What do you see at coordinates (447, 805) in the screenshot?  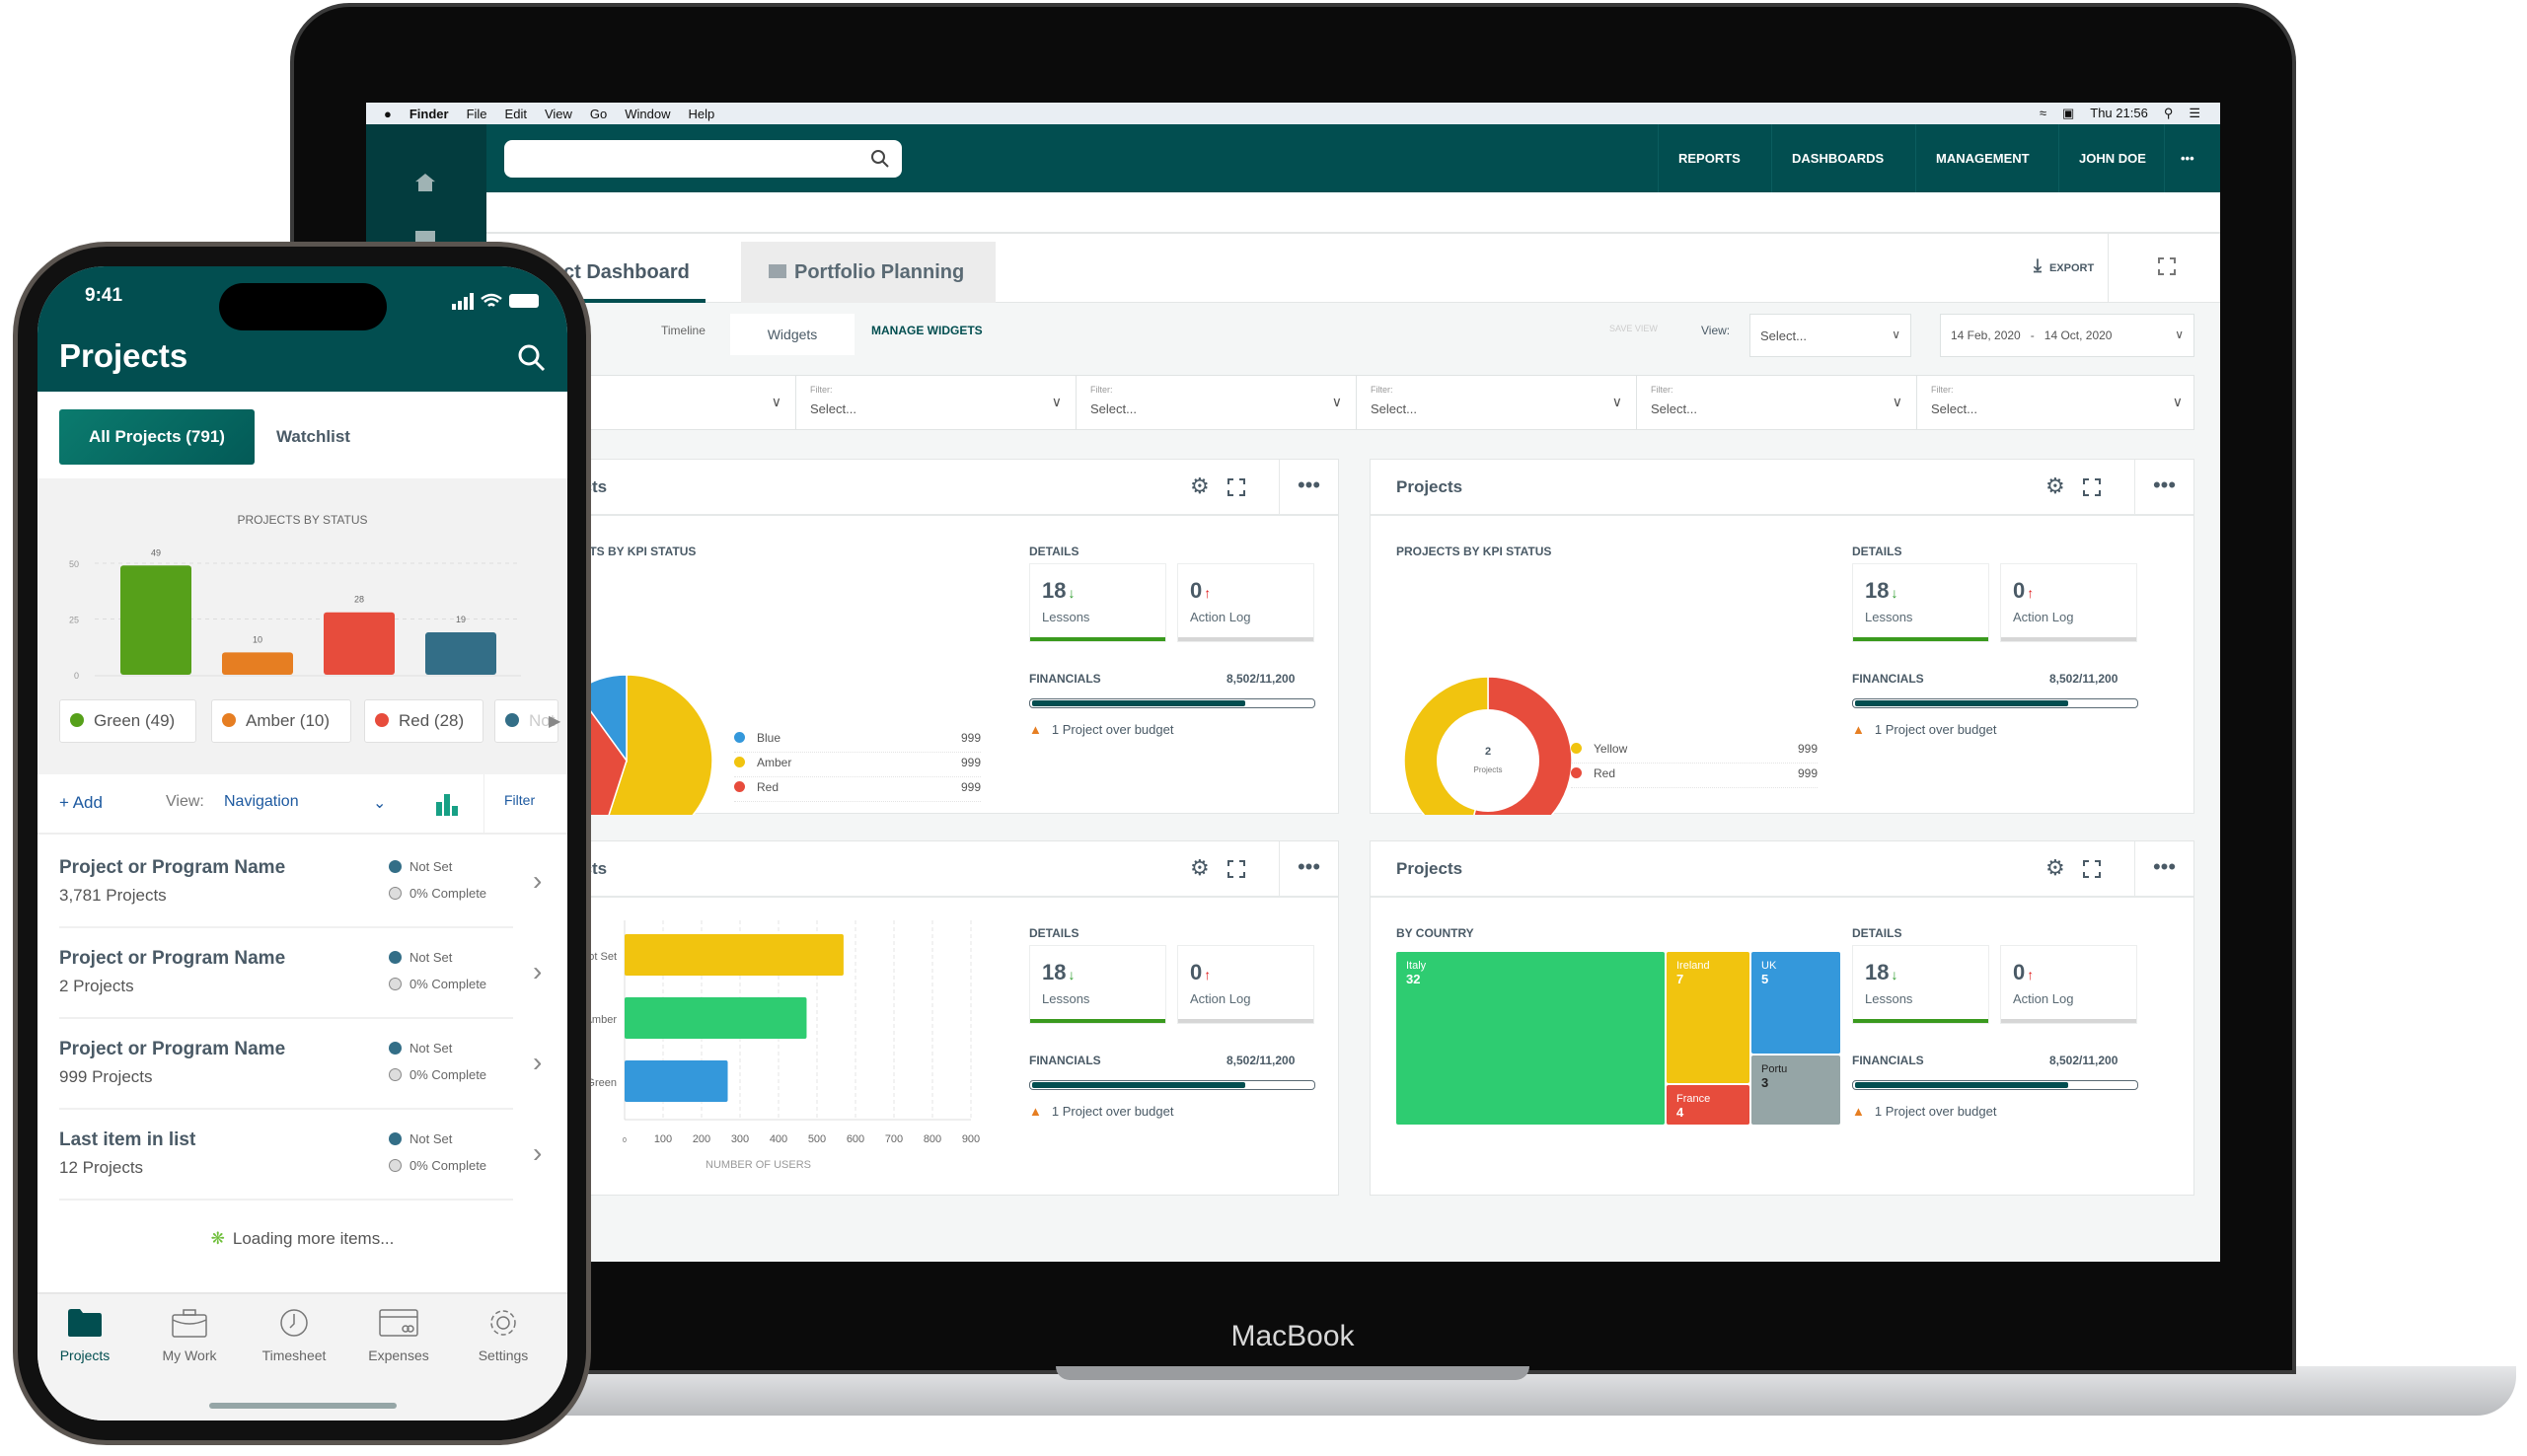 I see `chart-toggle-icon` at bounding box center [447, 805].